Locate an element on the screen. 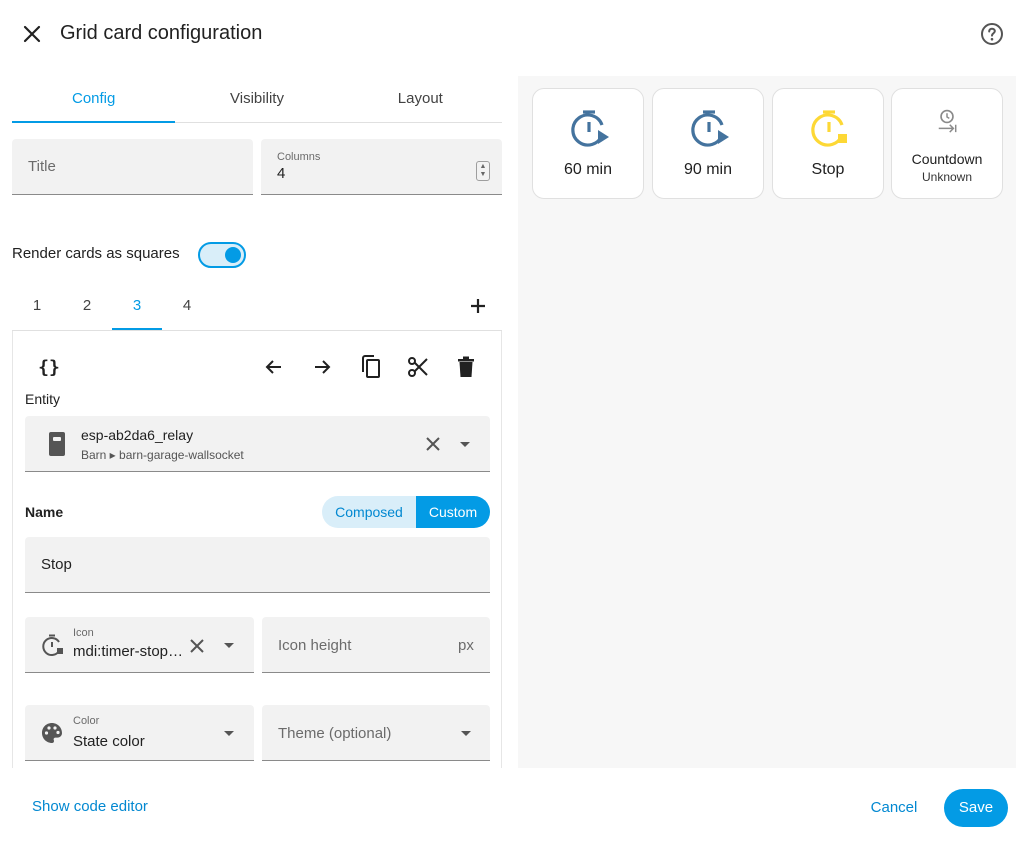 The height and width of the screenshot is (842, 1024). help-button is located at coordinates (992, 34).